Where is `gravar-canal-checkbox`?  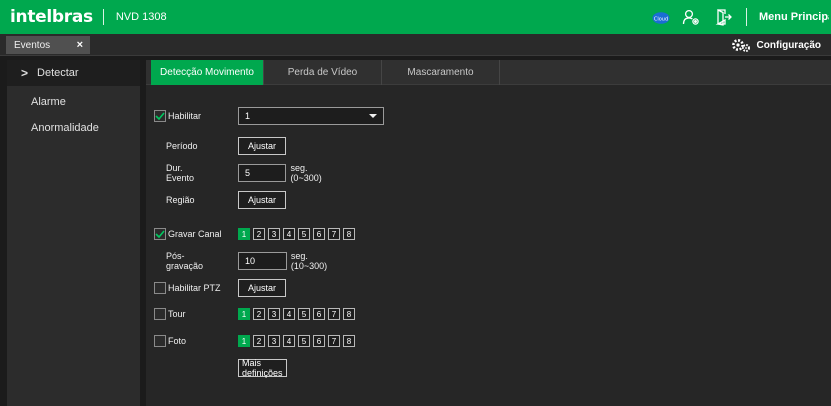 gravar-canal-checkbox is located at coordinates (160, 234).